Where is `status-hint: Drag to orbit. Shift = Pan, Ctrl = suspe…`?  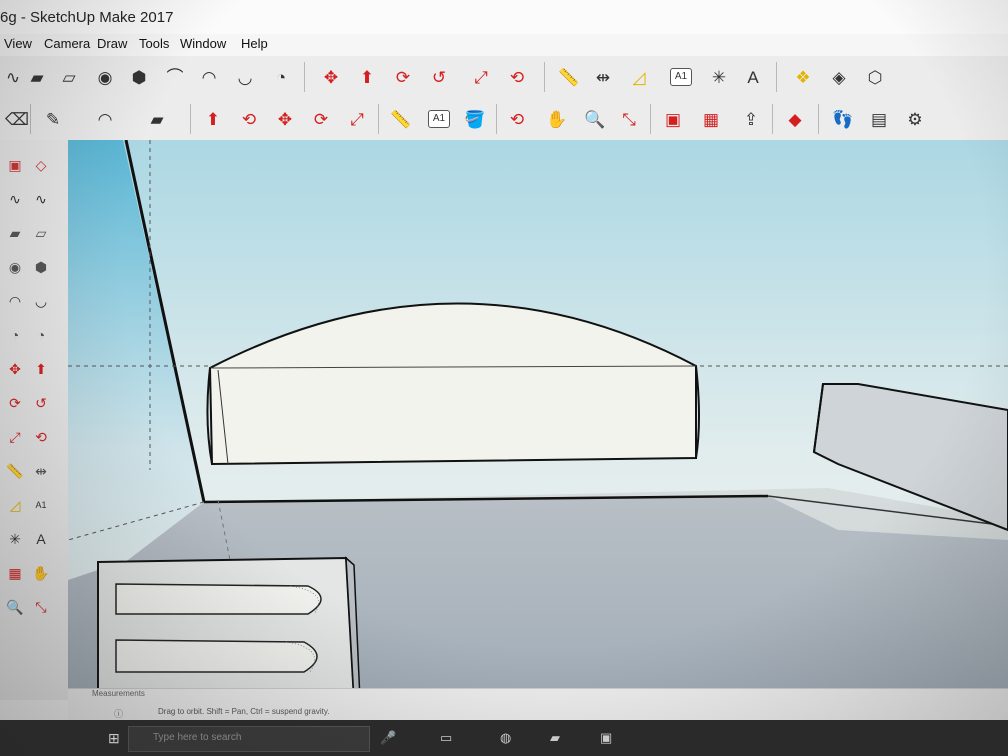 status-hint: Drag to orbit. Shift = Pan, Ctrl = suspe… is located at coordinates (244, 711).